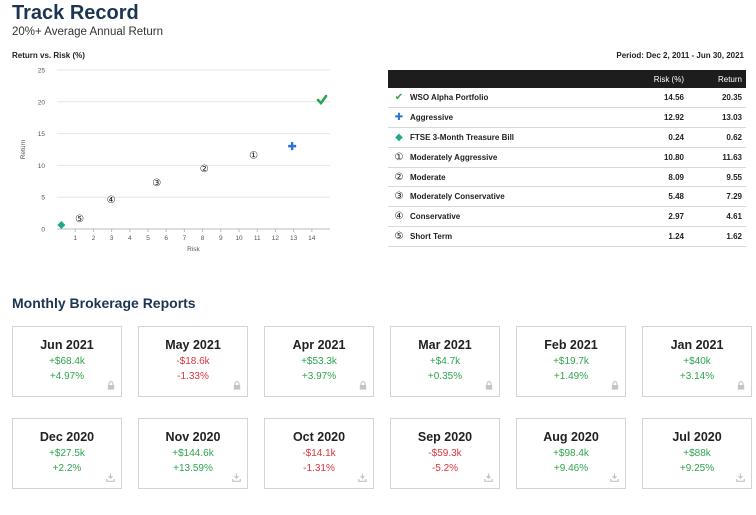 This screenshot has width=756, height=515. What do you see at coordinates (514, 217) in the screenshot?
I see `portfolio-name: Conservative` at bounding box center [514, 217].